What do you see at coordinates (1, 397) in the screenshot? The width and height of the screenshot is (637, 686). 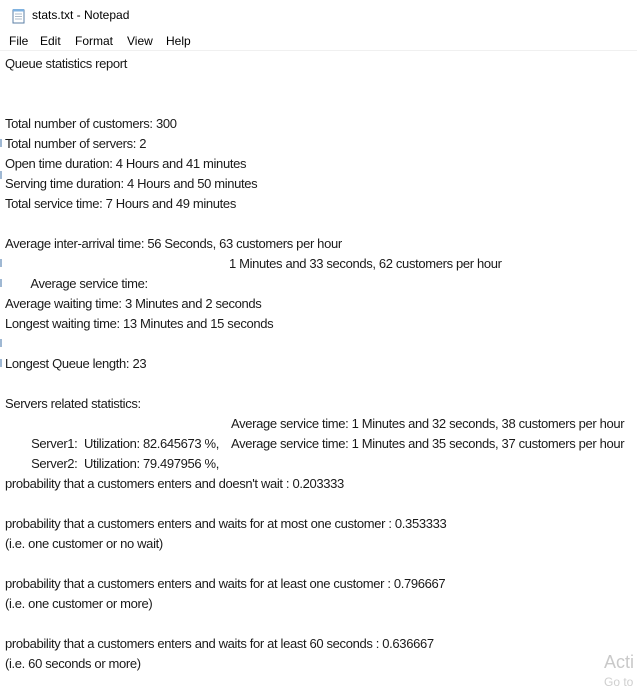 I see `left-edge-marks` at bounding box center [1, 397].